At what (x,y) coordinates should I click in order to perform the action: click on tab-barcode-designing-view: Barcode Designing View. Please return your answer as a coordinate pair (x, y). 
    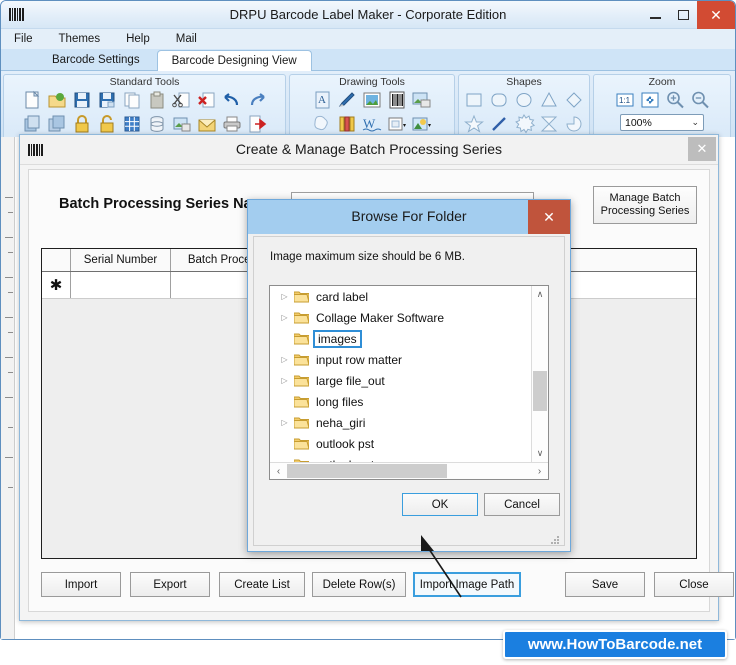
    Looking at the image, I should click on (234, 60).